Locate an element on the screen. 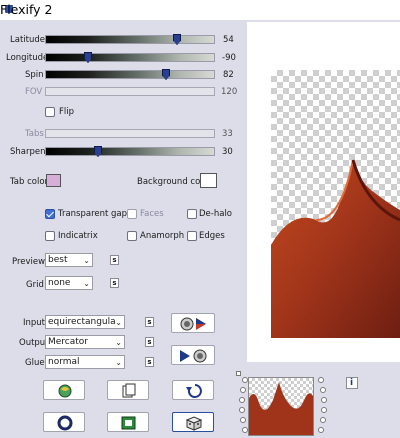 This screenshot has height=438, width=400. play-to-globe-button is located at coordinates (193, 355).